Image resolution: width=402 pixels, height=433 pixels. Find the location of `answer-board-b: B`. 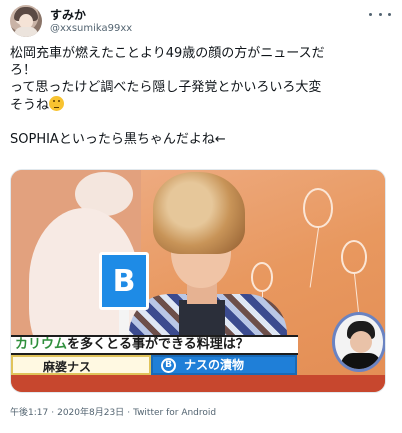

answer-board-b: B is located at coordinates (124, 281).